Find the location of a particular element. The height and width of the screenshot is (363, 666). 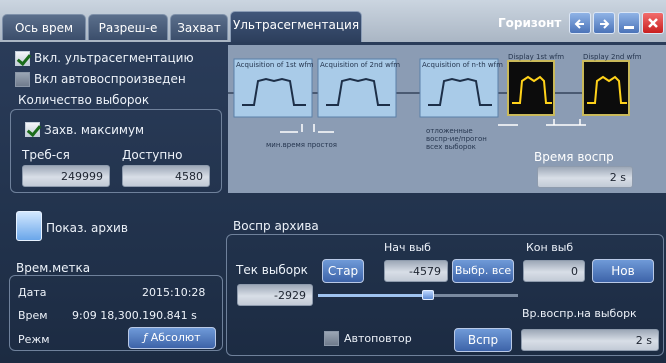

enable-autoplay-label: Вкл автовоспроизведен is located at coordinates (110, 79).